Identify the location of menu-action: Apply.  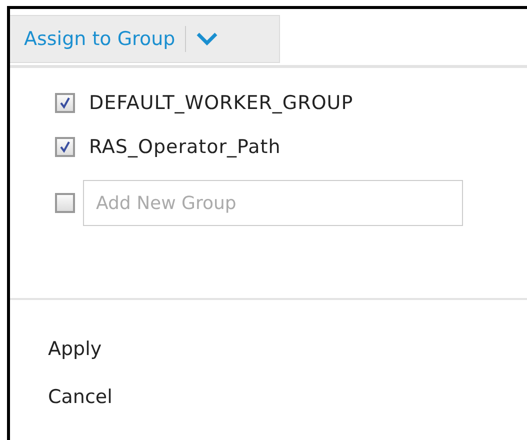
(75, 349).